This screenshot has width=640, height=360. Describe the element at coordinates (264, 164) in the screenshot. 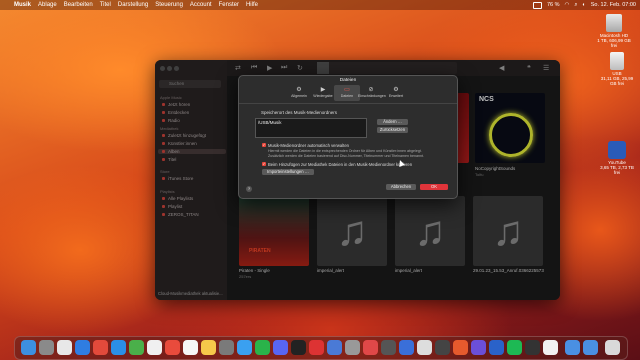

I see `copy-files-checkbox: ✓` at that location.